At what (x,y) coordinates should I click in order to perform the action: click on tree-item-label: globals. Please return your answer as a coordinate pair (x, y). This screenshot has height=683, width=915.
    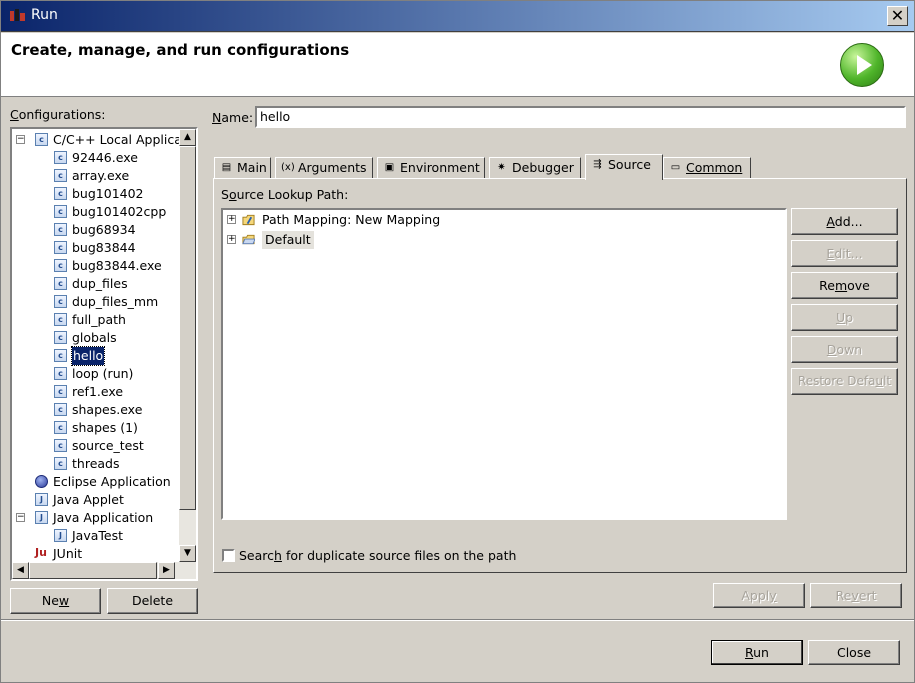
    Looking at the image, I should click on (94, 337).